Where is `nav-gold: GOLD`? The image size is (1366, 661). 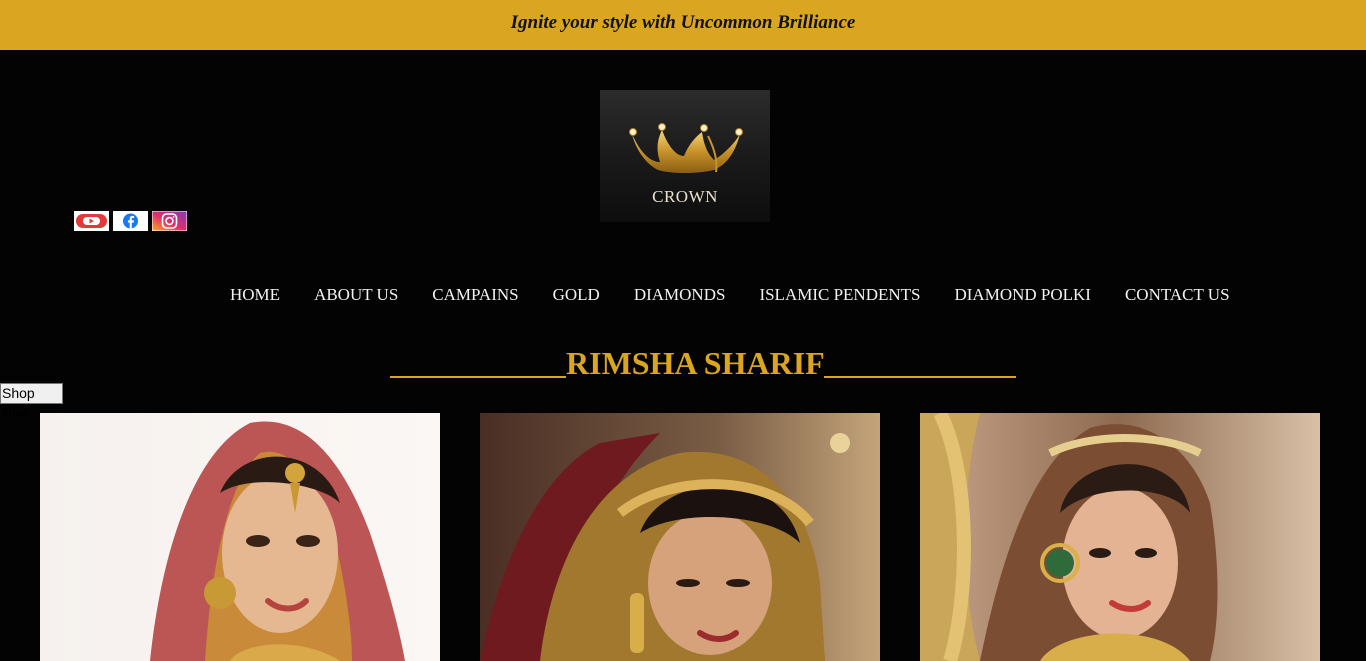
nav-gold: GOLD is located at coordinates (576, 295).